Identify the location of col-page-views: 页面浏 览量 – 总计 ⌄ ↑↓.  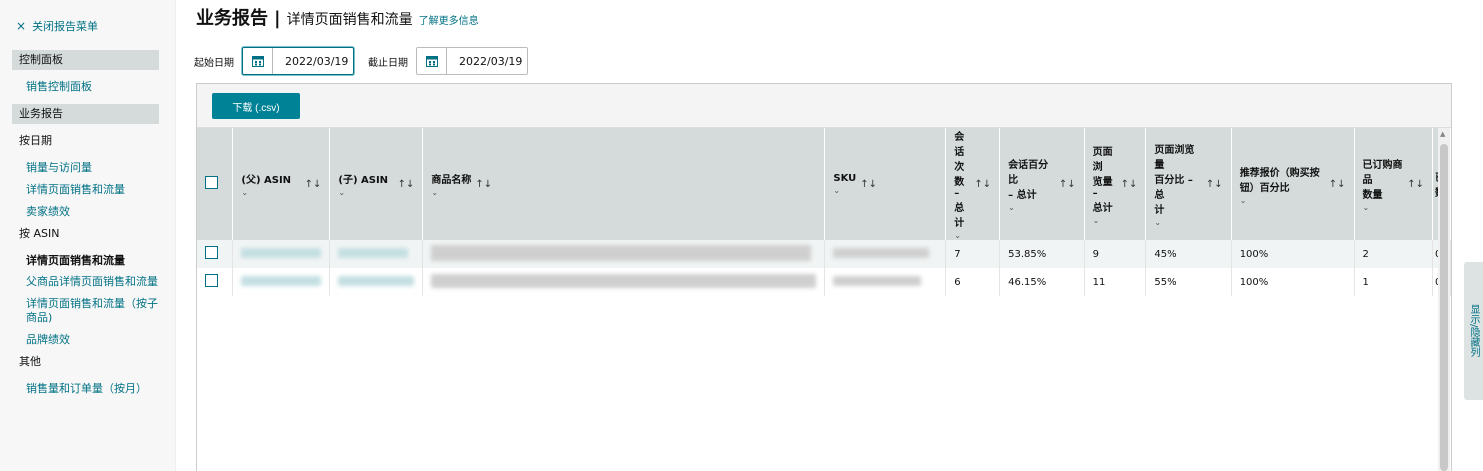
(1115, 184).